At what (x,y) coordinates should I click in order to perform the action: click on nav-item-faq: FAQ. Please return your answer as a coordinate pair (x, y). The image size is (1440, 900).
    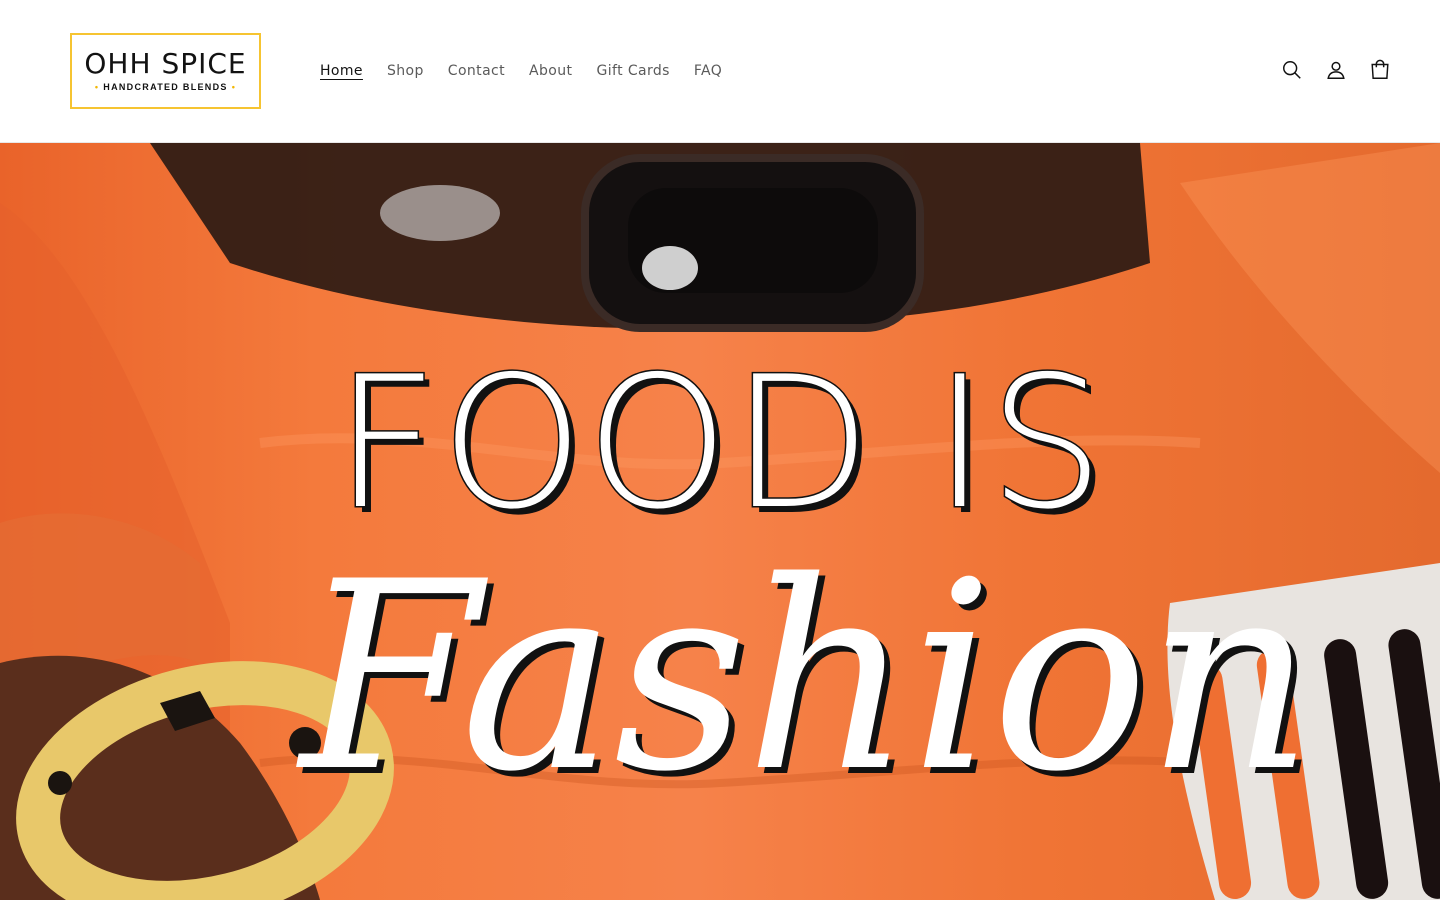
    Looking at the image, I should click on (708, 71).